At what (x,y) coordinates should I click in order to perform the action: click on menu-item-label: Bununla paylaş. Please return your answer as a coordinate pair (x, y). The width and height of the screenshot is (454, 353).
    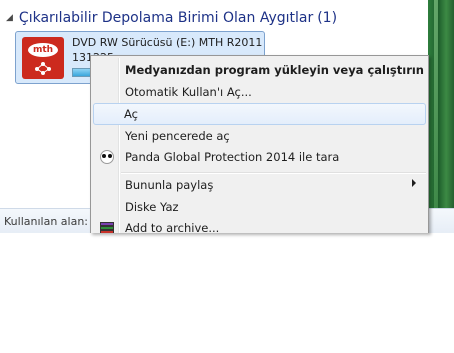
    Looking at the image, I should click on (169, 185).